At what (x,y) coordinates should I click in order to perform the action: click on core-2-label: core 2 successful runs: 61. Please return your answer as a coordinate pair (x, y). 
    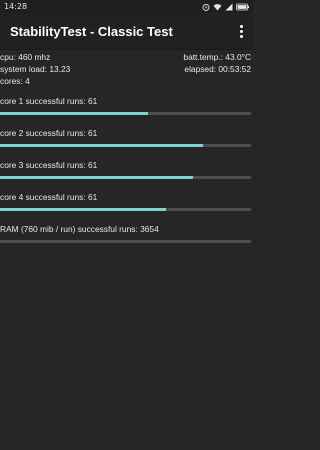
    Looking at the image, I should click on (49, 133).